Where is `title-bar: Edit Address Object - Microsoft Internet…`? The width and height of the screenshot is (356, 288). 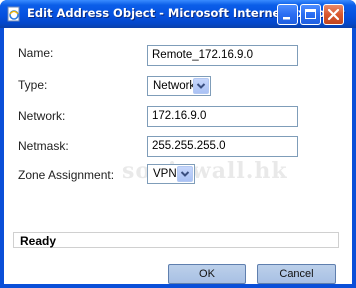
title-bar: Edit Address Object - Microsoft Internet… is located at coordinates (178, 14).